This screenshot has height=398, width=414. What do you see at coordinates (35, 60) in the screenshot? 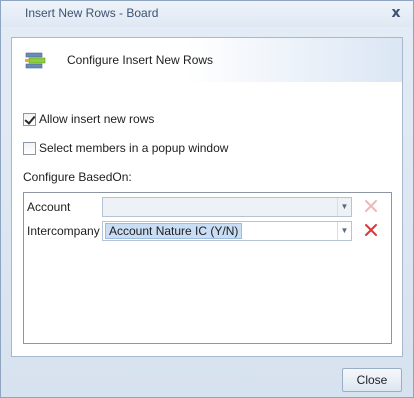
I see `insert-rows-icon` at bounding box center [35, 60].